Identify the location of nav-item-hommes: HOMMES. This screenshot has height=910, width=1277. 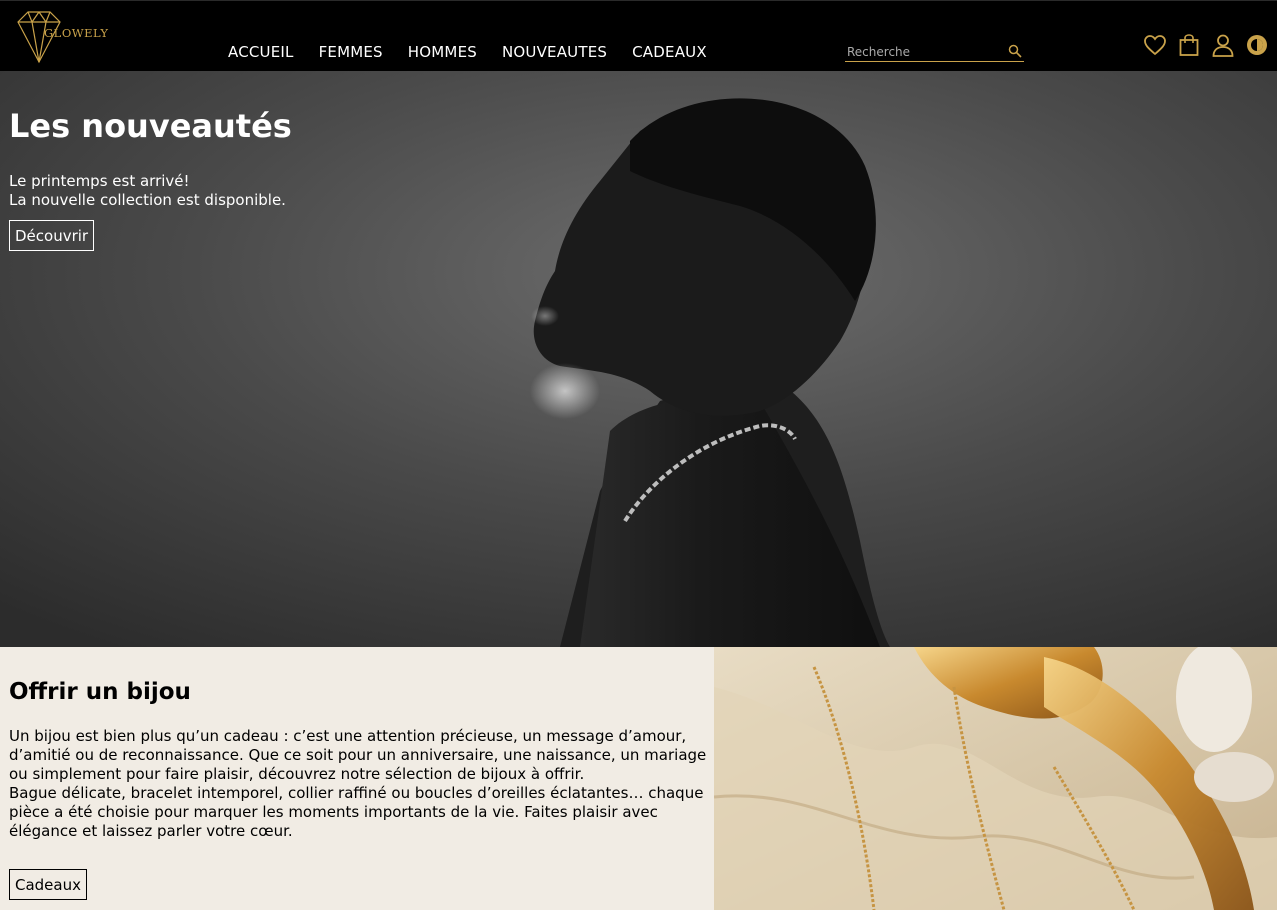
(442, 52).